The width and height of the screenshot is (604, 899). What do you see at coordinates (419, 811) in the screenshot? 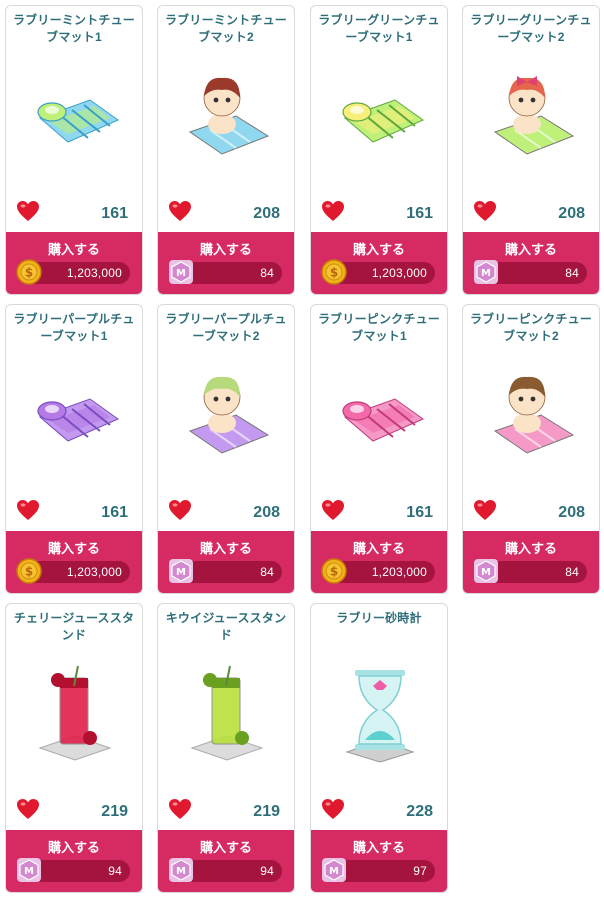
I see `like-count: 228` at bounding box center [419, 811].